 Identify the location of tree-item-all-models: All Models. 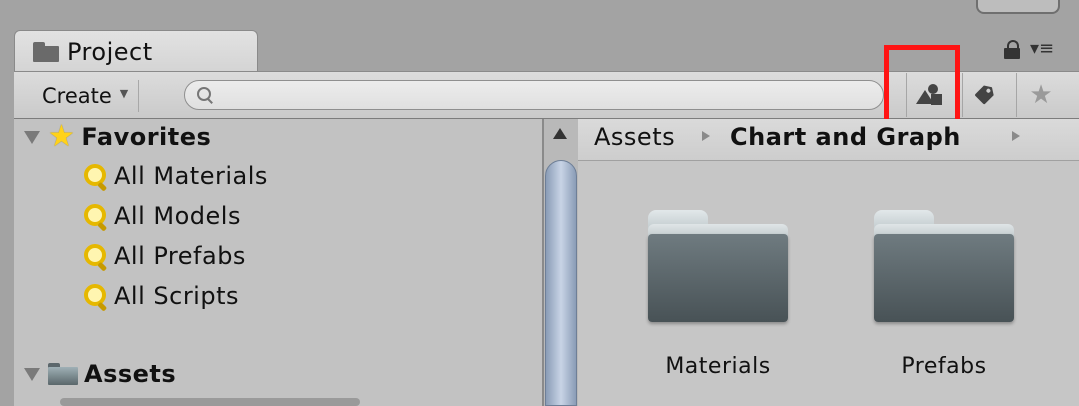
(162, 216).